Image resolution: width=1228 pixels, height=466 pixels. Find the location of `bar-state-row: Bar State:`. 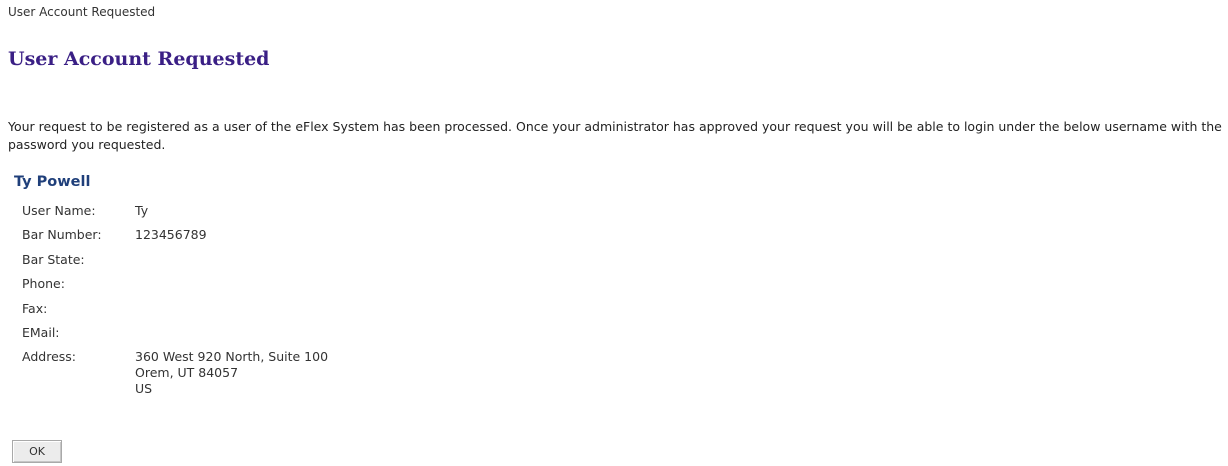

bar-state-row: Bar State: is located at coordinates (175, 260).